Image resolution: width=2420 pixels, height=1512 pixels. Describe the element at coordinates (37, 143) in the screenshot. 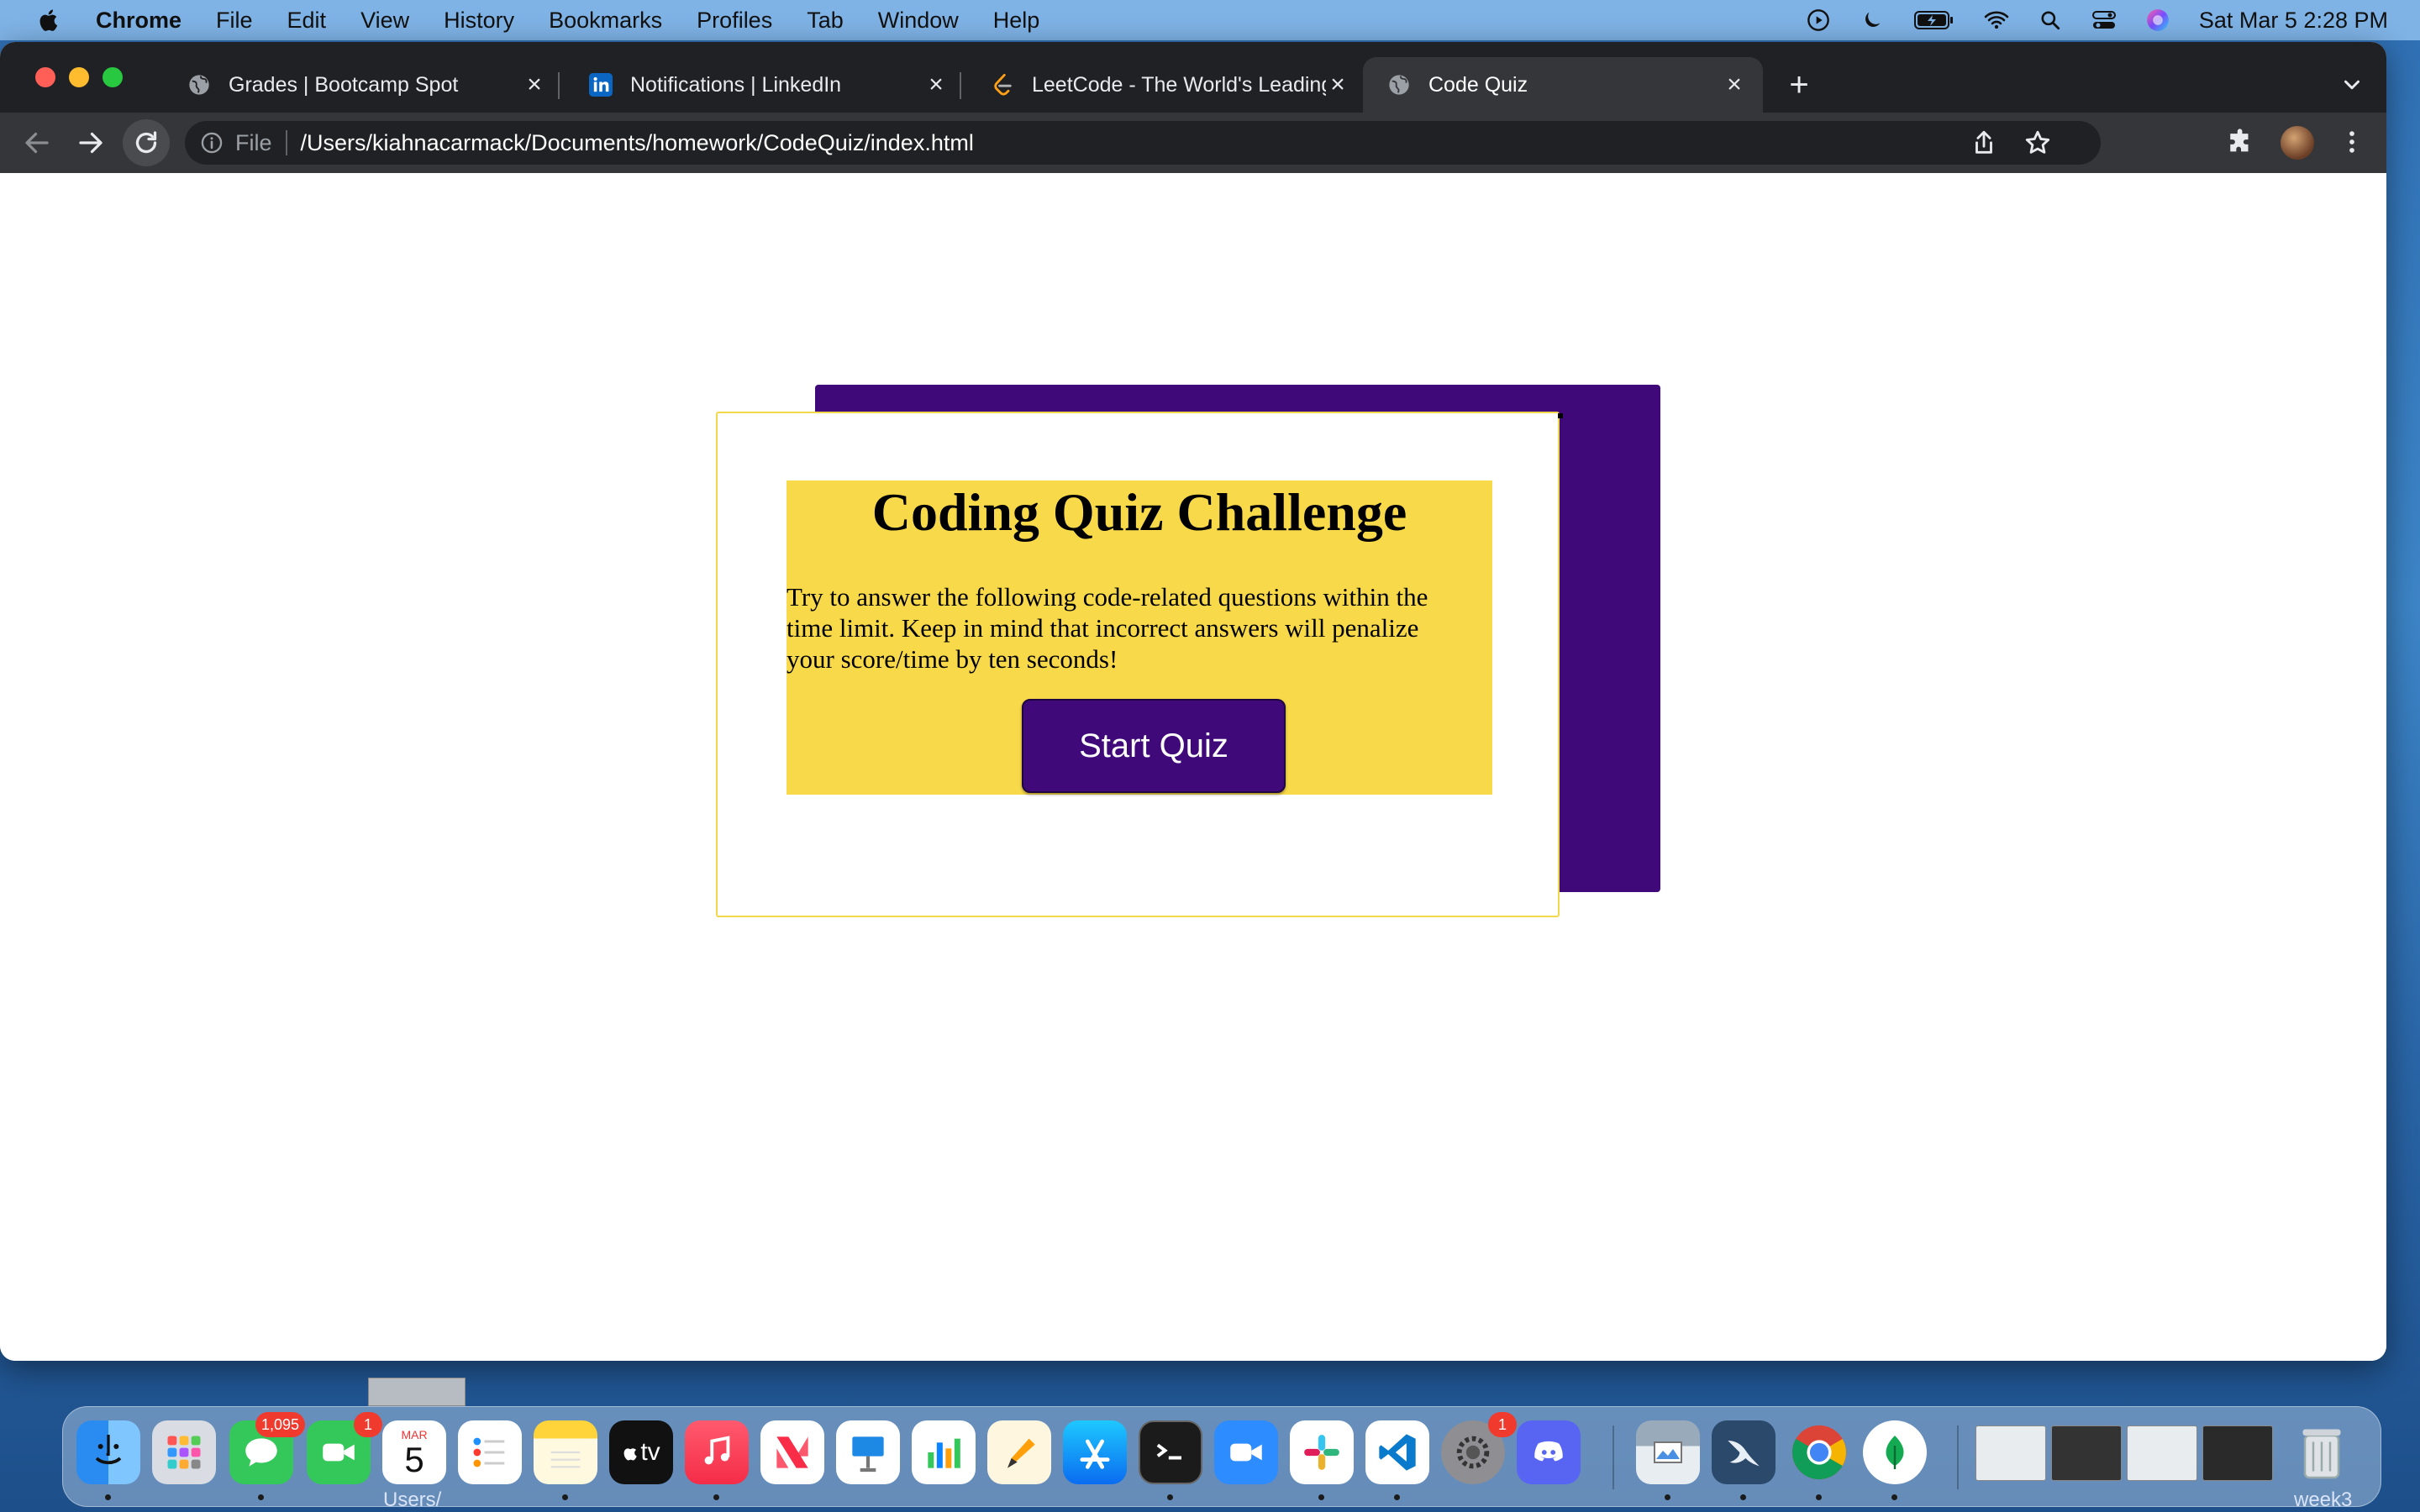

I see `back-arrow-icon` at that location.